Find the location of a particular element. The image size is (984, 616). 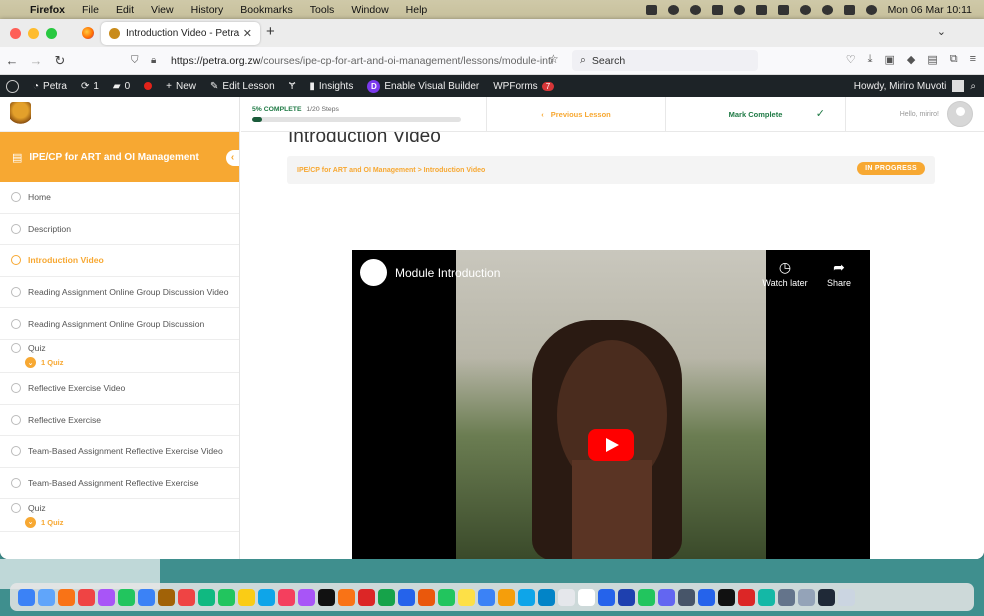

pocket-icon: ♡ is located at coordinates (851, 59).